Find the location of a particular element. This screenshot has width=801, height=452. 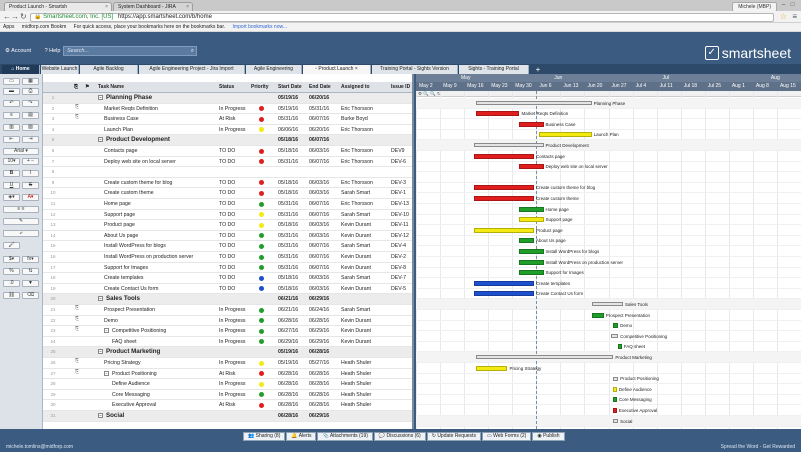

row-number: 7 is located at coordinates (53, 162).